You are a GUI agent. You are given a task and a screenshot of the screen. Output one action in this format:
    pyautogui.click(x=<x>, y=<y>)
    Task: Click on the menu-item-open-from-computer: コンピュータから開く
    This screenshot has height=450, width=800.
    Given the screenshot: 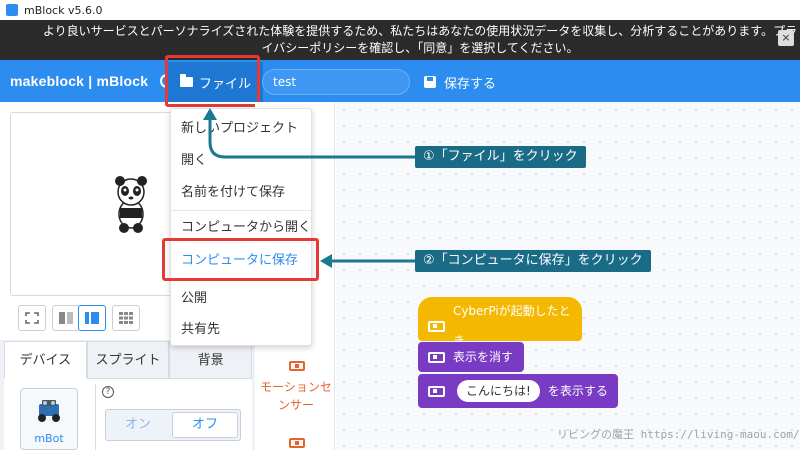 What is the action you would take?
    pyautogui.click(x=242, y=228)
    